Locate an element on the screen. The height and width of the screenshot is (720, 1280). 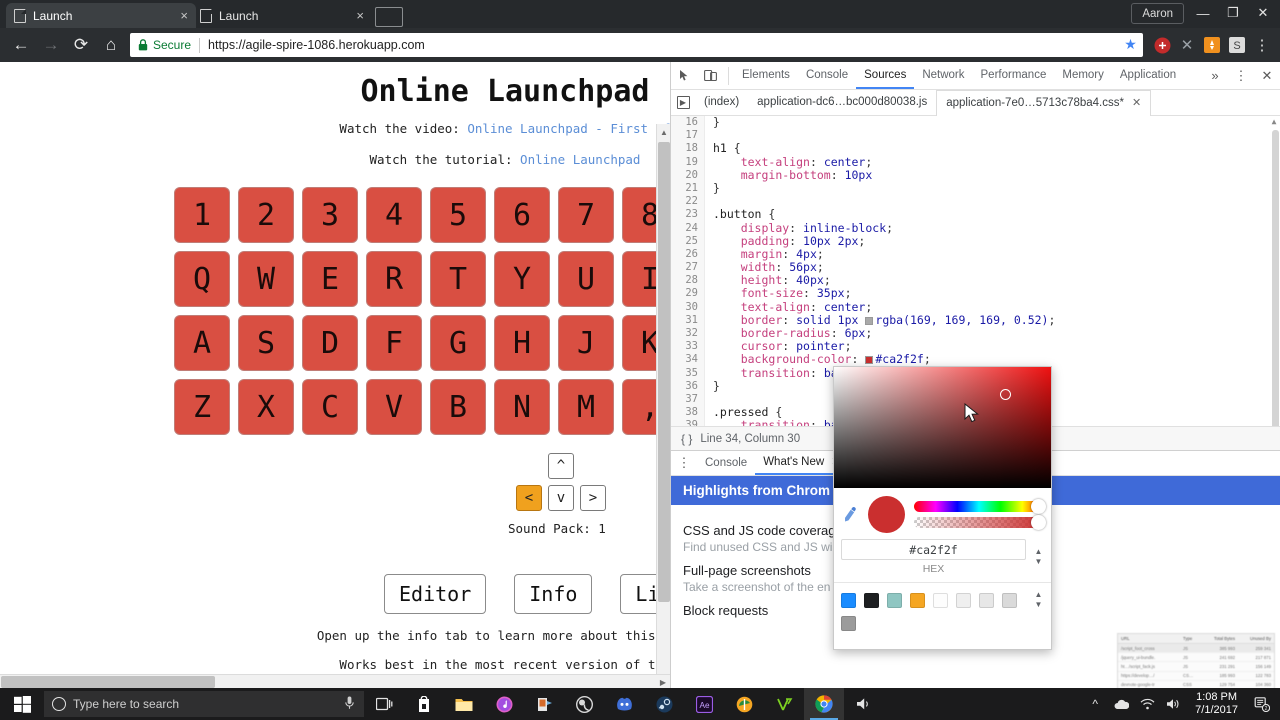
inspect-element-icon is located at coordinates (684, 76).